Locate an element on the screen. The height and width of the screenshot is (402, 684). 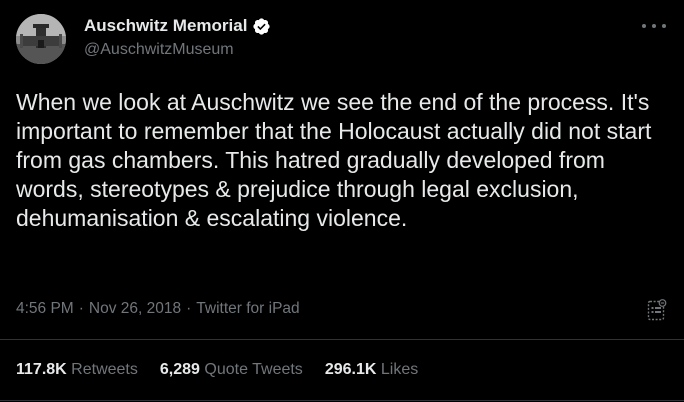
author-handle: @AuschwitzMuseum is located at coordinates (177, 50).